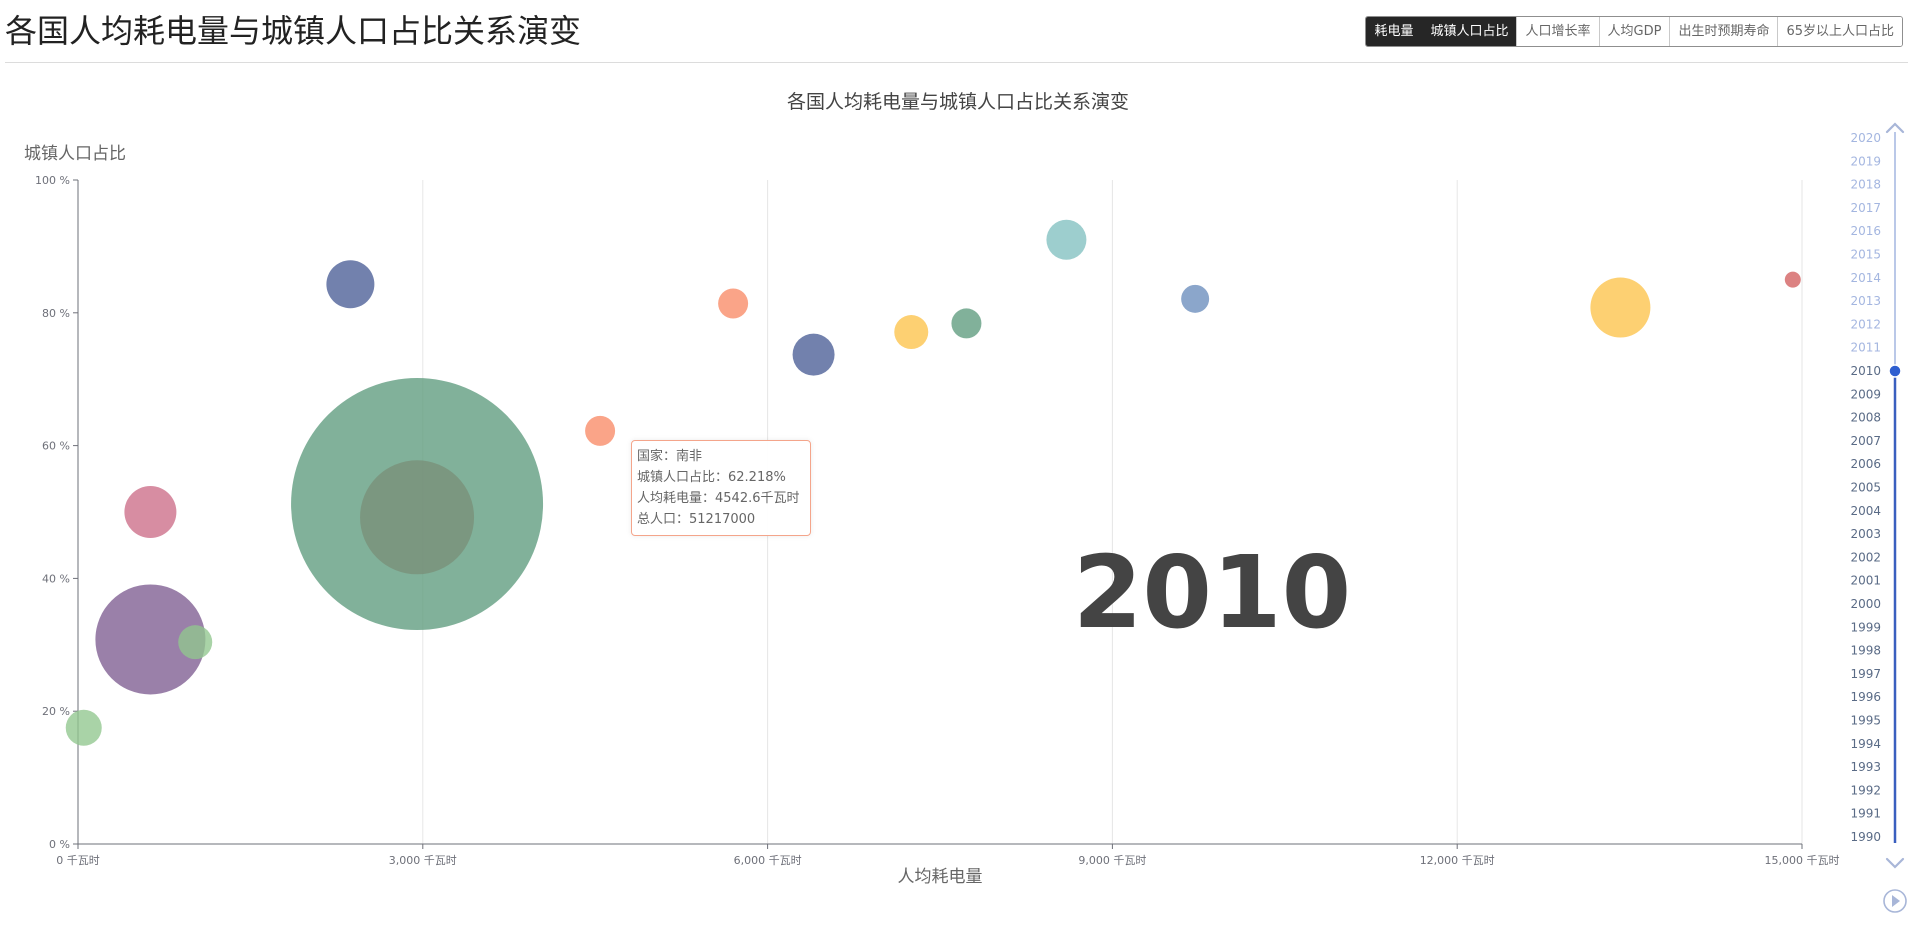 The width and height of the screenshot is (1913, 942). I want to click on timeline-year-label: 1990, so click(1865, 837).